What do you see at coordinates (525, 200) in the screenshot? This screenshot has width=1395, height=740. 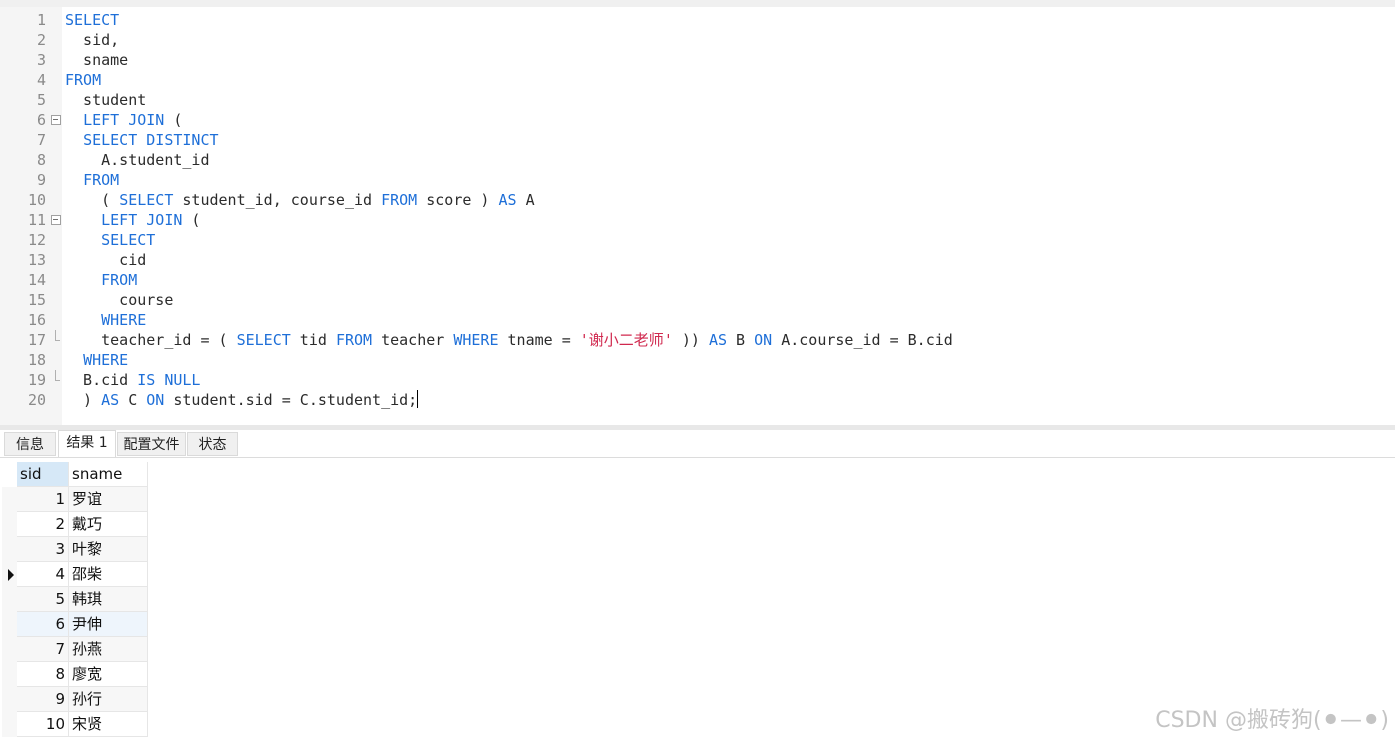 I see `sql-text: A` at bounding box center [525, 200].